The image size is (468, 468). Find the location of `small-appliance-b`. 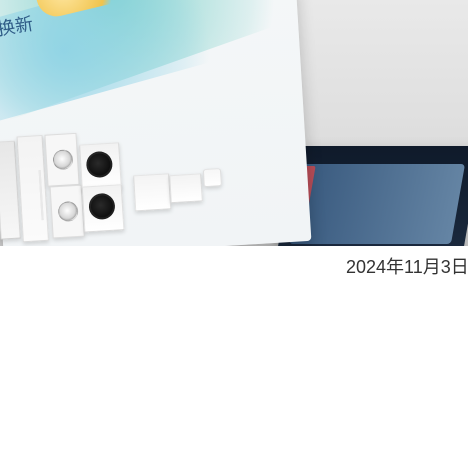

small-appliance-b is located at coordinates (186, 188).